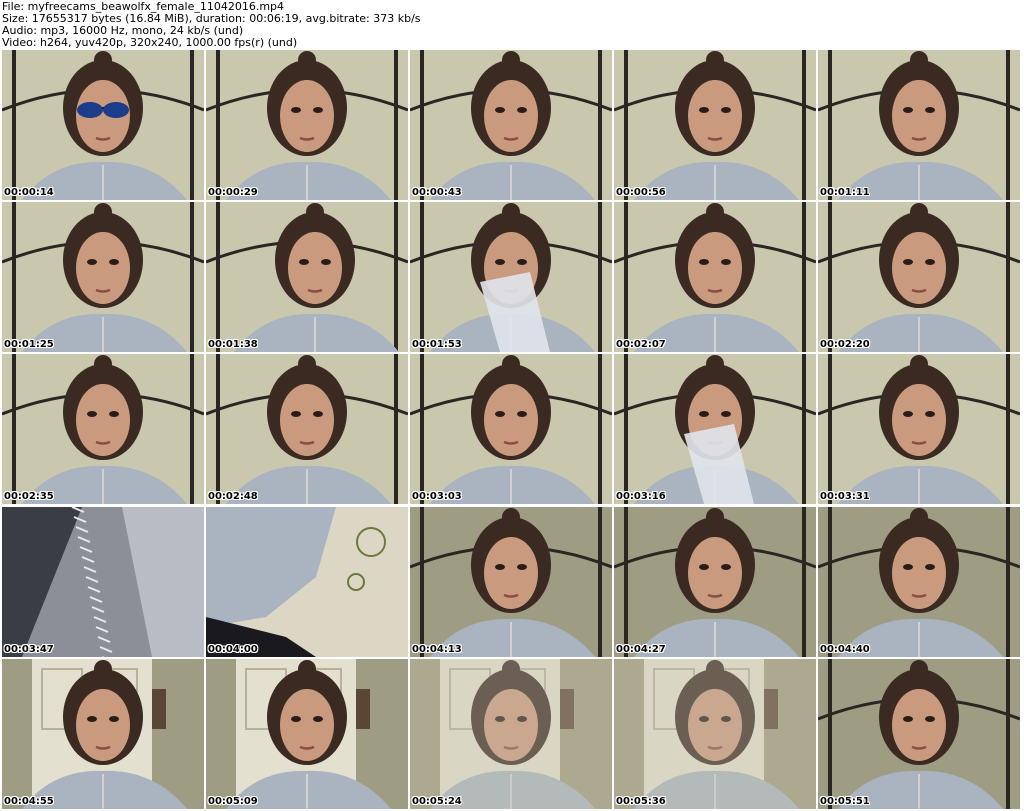 The width and height of the screenshot is (1024, 811). Describe the element at coordinates (845, 192) in the screenshot. I see `frame-timestamp: 00:01:11` at that location.